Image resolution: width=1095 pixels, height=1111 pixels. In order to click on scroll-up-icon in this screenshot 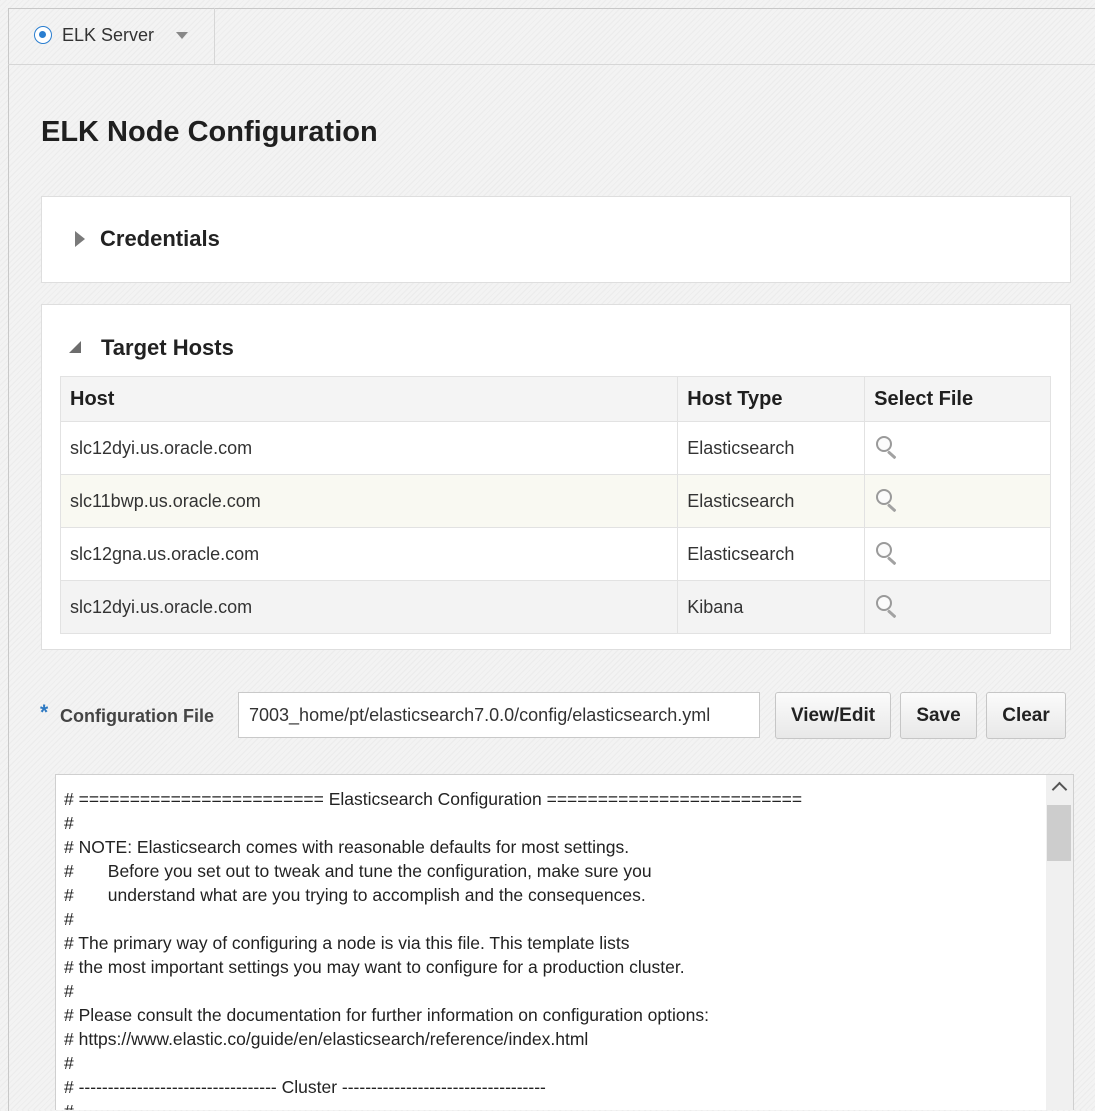, I will do `click(1059, 789)`.